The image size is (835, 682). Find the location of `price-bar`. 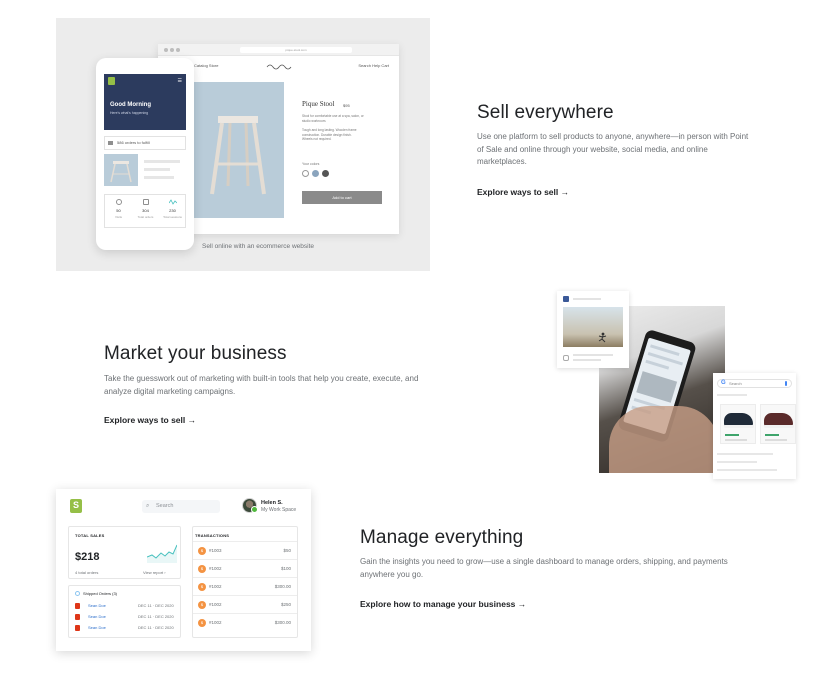

price-bar is located at coordinates (732, 435).